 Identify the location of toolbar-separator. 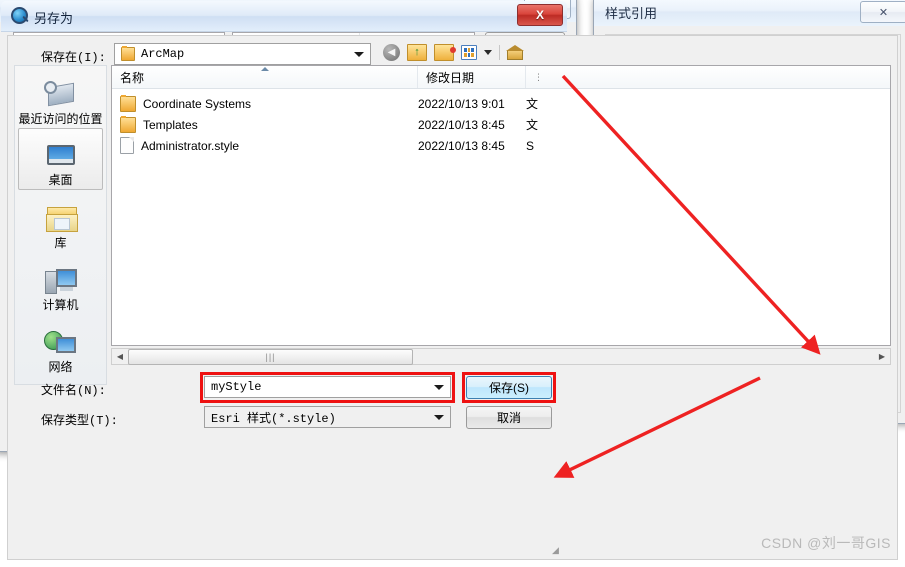
(499, 52).